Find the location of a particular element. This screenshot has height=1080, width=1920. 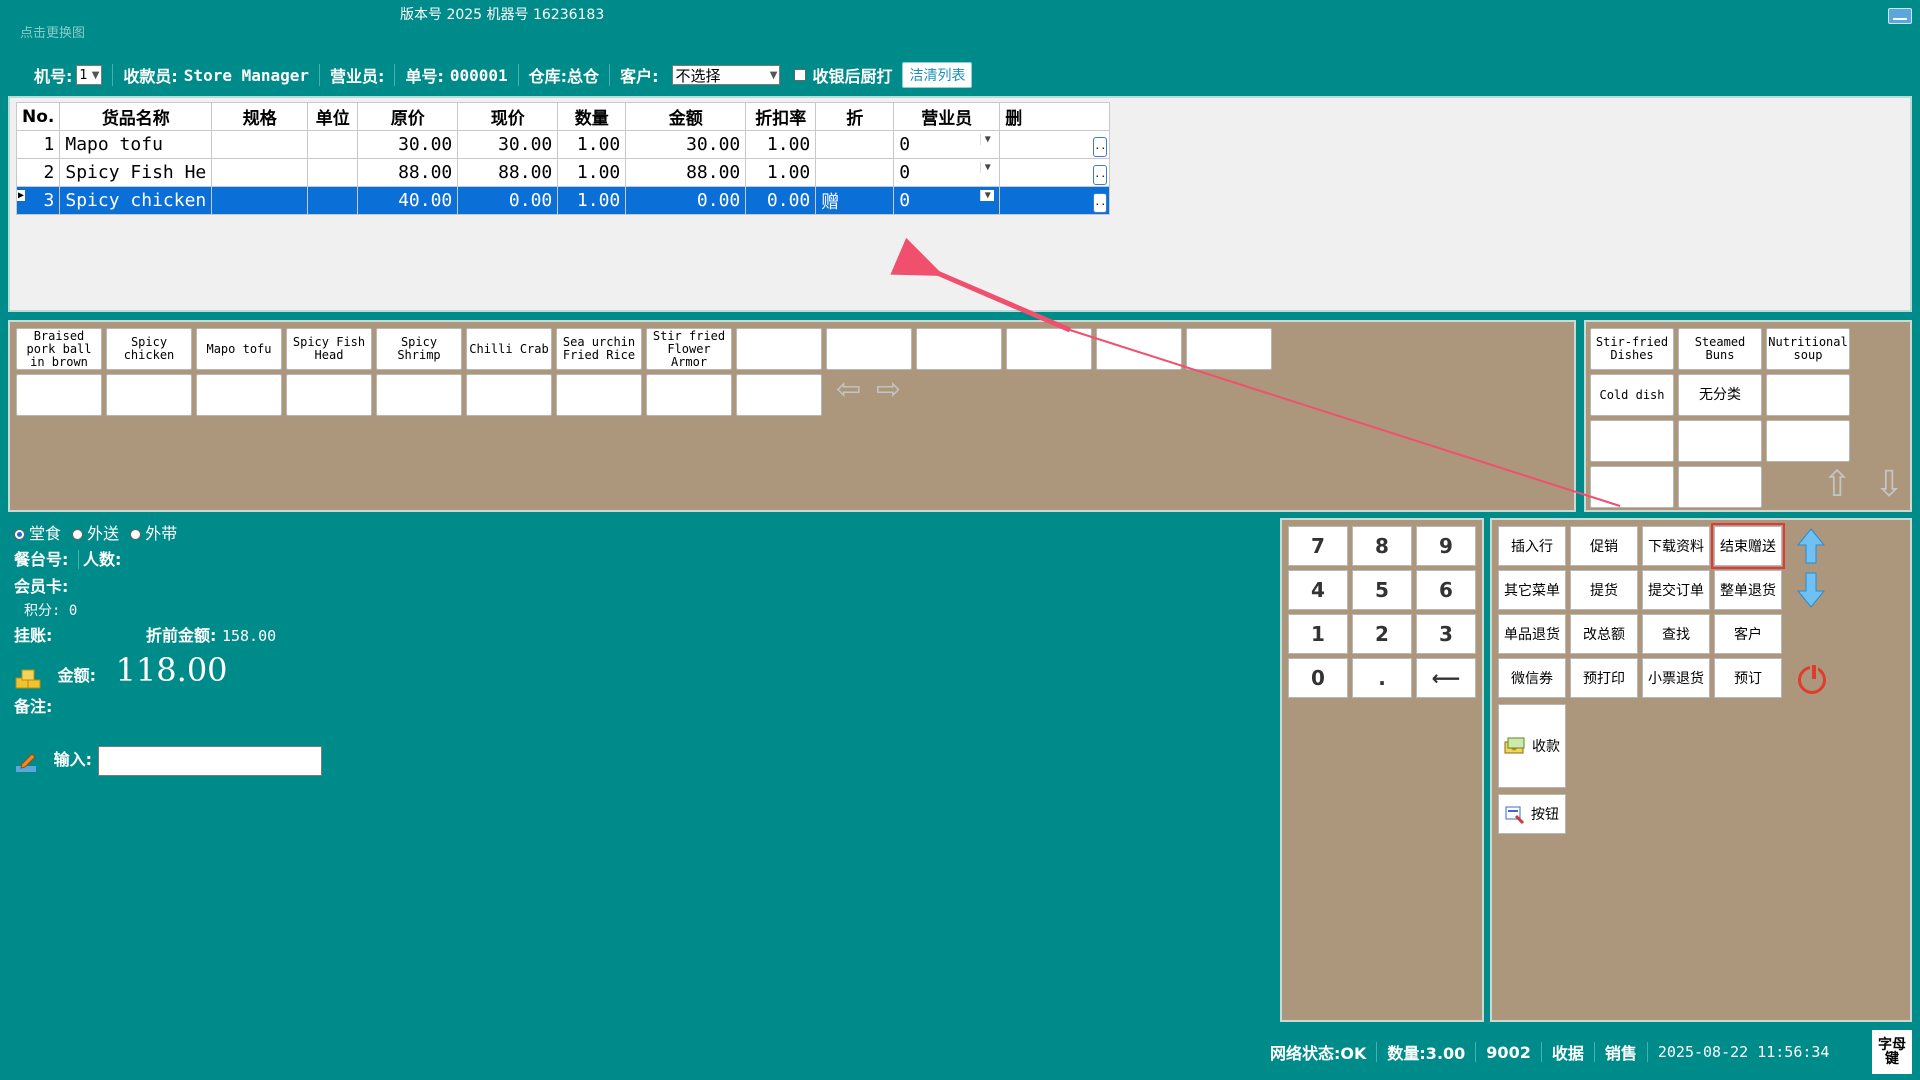

key-4: 4 is located at coordinates (1318, 590).